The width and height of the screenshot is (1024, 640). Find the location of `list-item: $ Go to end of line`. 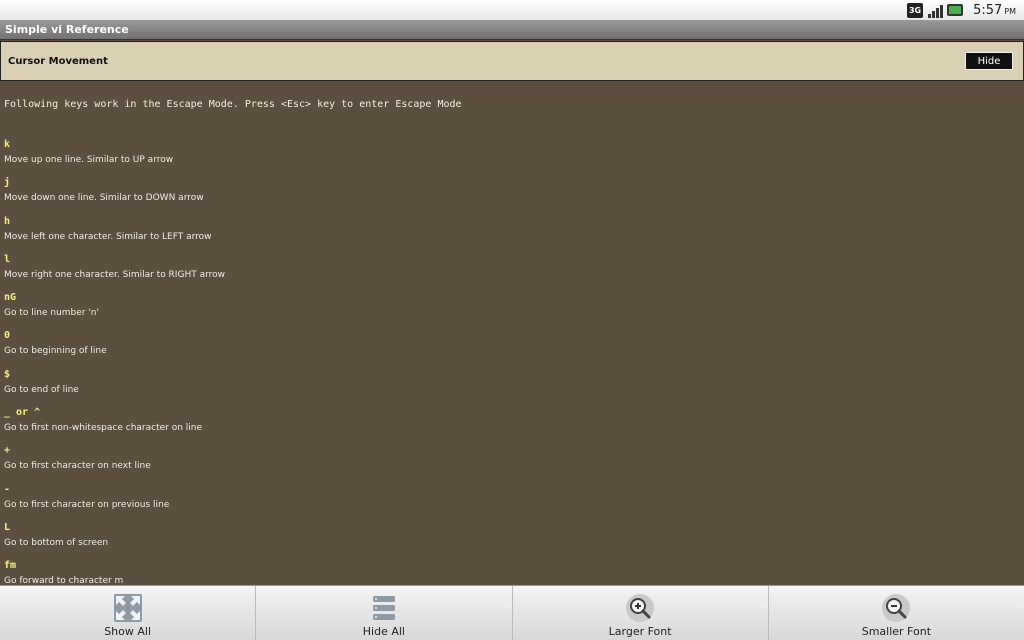

list-item: $ Go to end of line is located at coordinates (114, 386).